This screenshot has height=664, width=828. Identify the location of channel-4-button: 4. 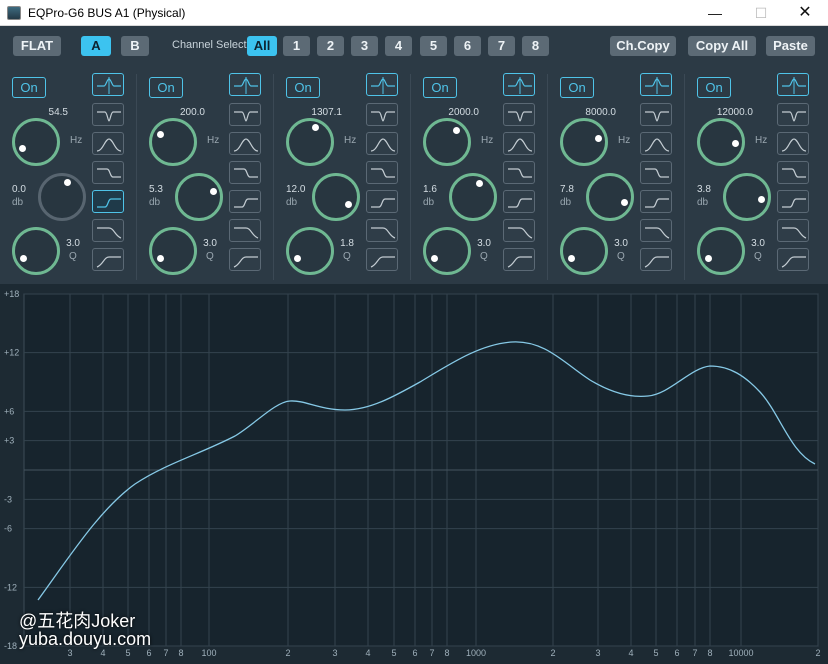
(398, 46).